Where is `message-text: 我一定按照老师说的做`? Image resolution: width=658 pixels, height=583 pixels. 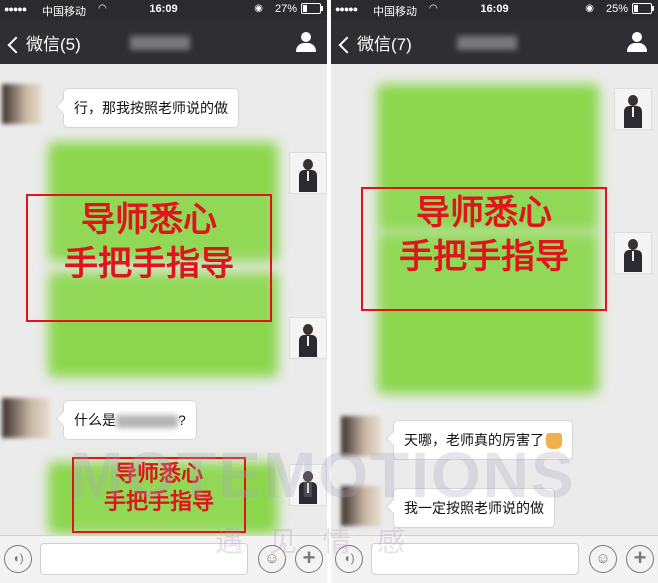 message-text: 我一定按照老师说的做 is located at coordinates (474, 508).